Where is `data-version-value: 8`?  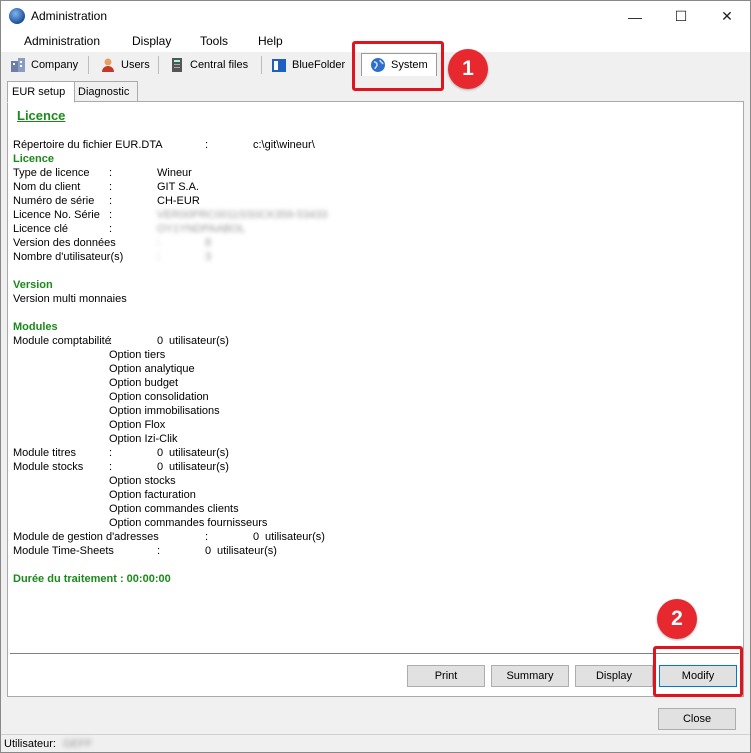 data-version-value: 8 is located at coordinates (208, 243).